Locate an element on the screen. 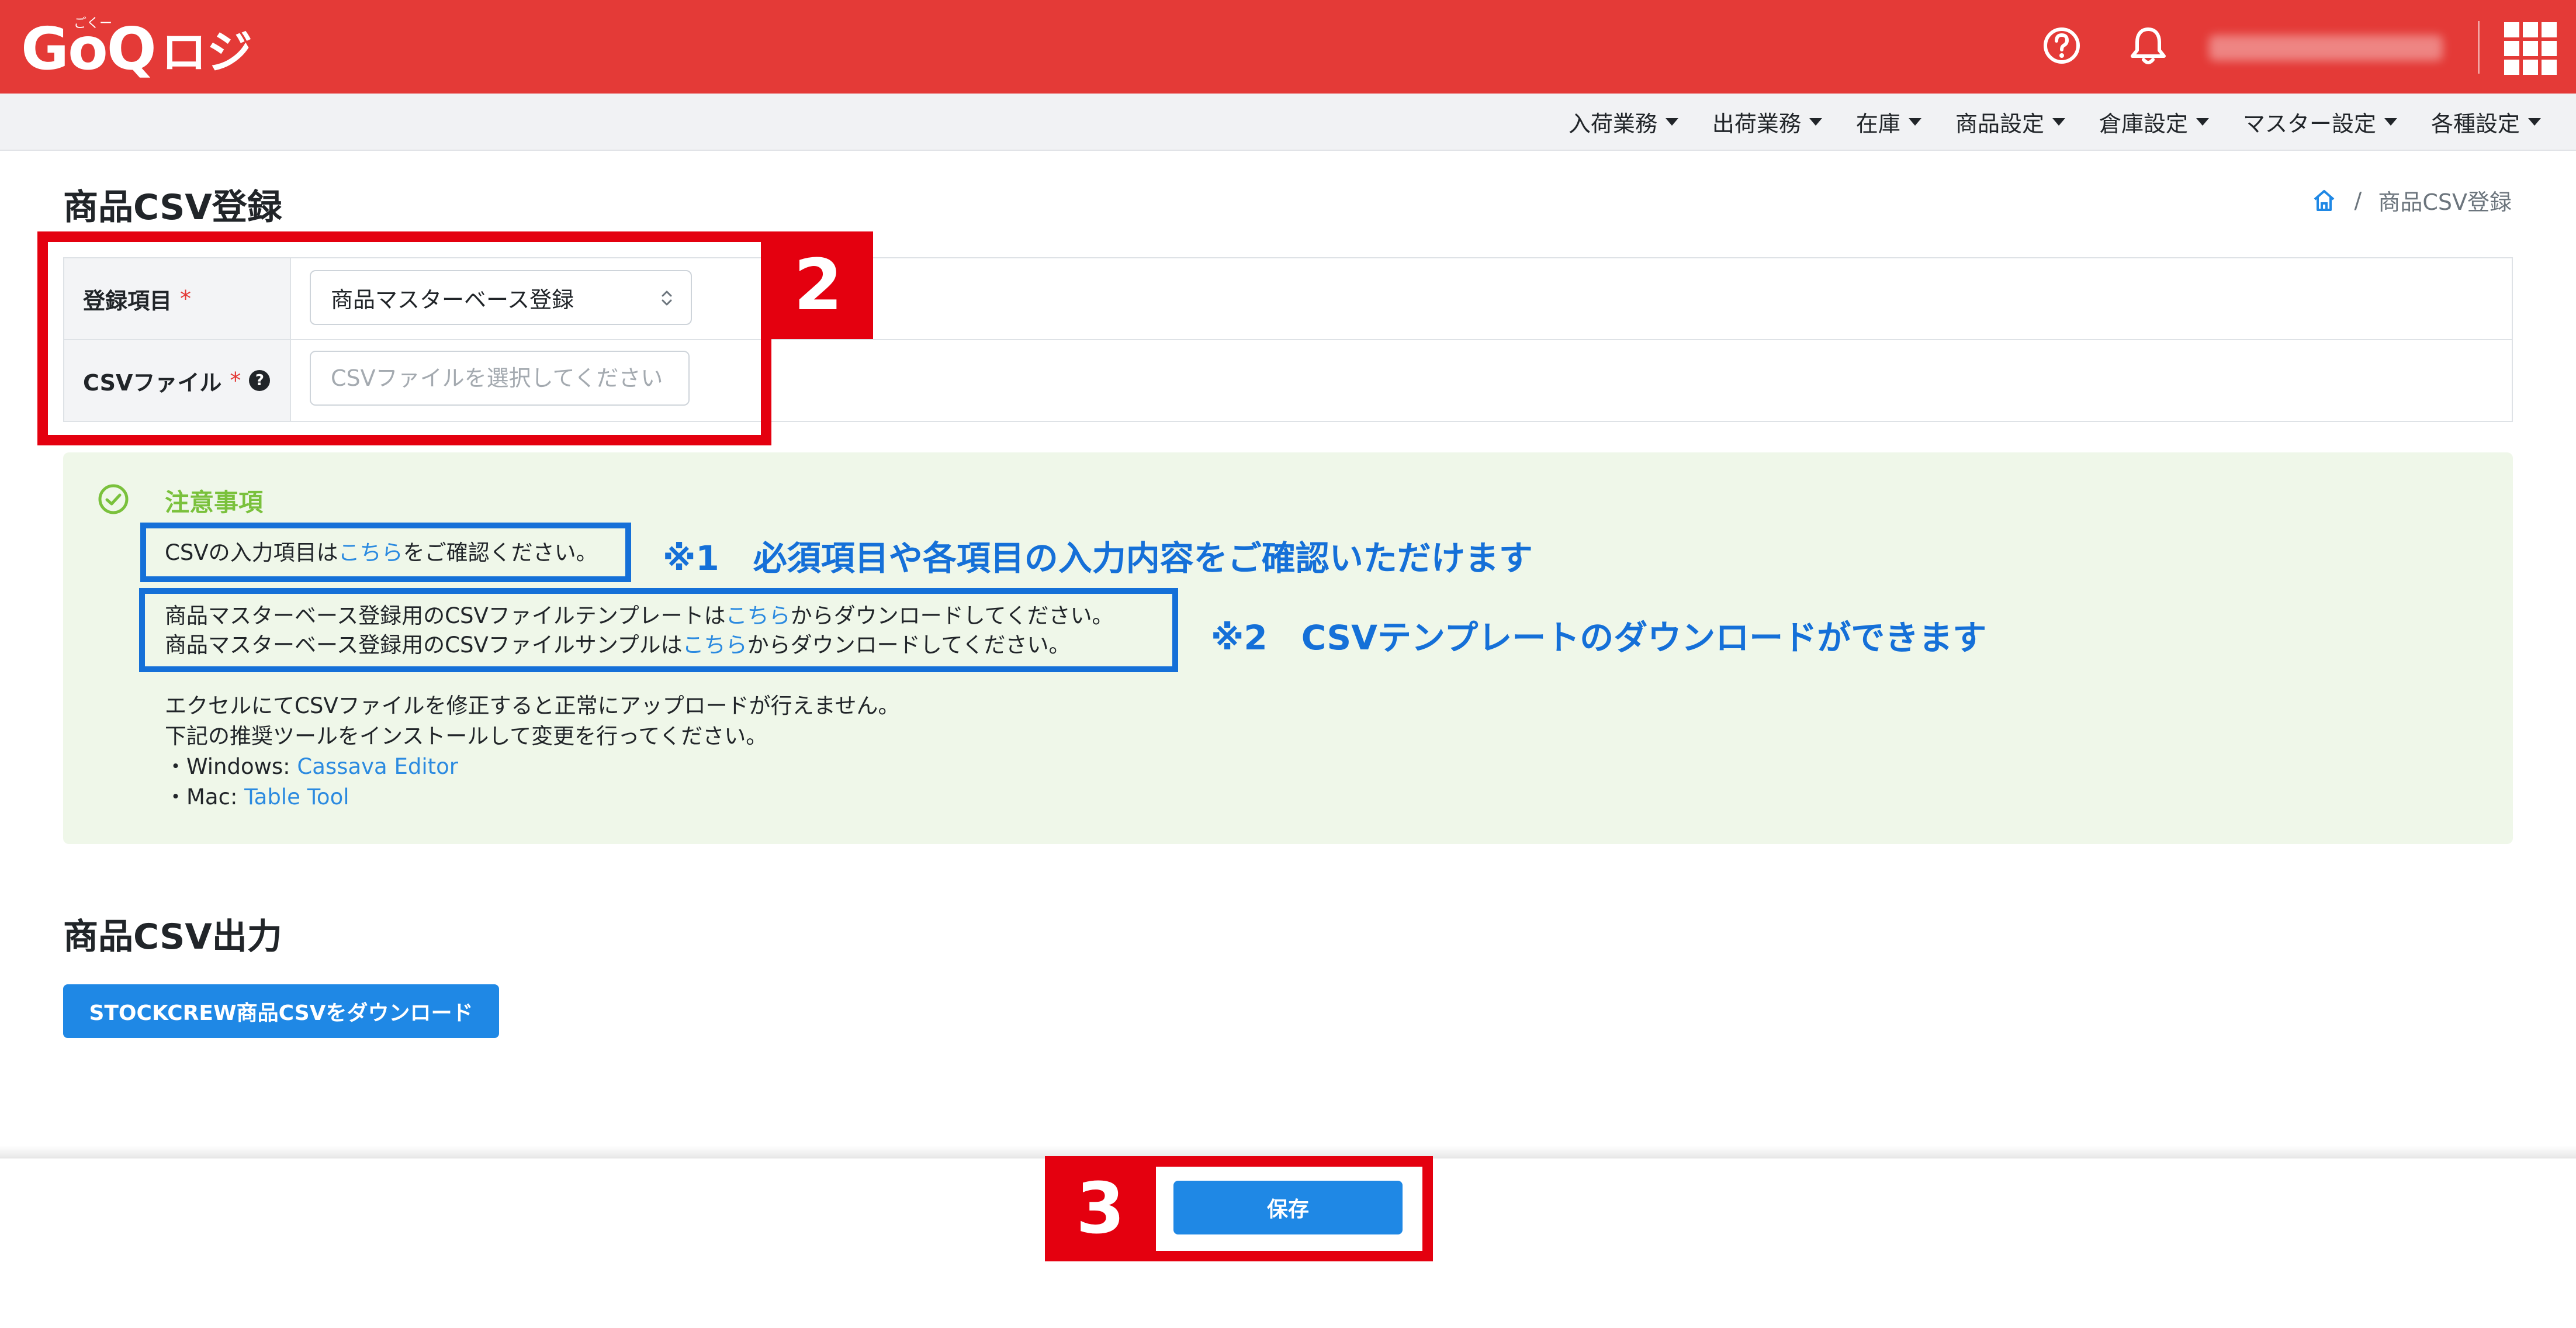  breadcrumb-current: 商品CSV登録 is located at coordinates (2445, 202).